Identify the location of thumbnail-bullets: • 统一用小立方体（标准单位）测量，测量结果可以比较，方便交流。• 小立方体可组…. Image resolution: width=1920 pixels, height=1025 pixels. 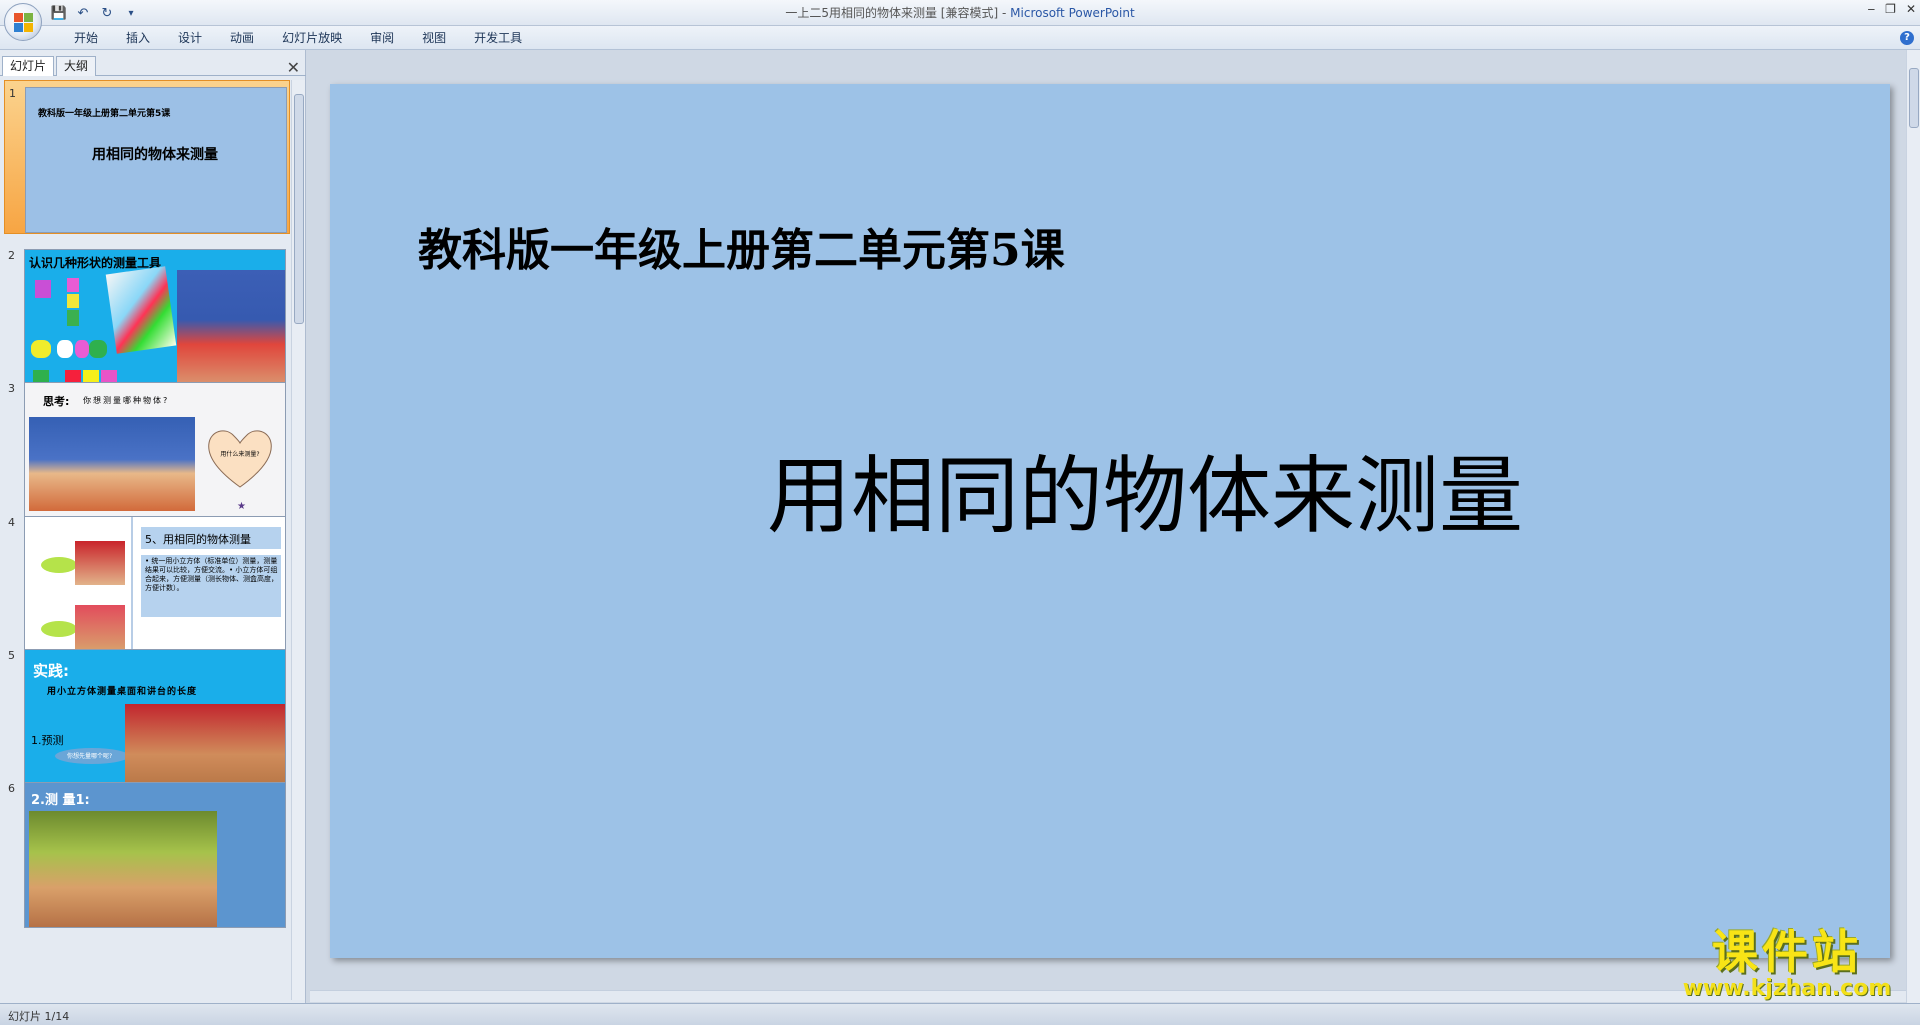
(211, 574).